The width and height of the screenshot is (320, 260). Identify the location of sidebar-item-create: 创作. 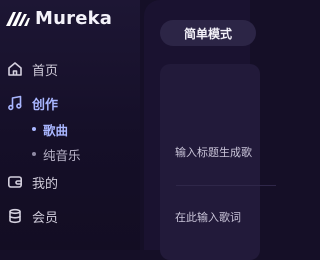
(32, 103).